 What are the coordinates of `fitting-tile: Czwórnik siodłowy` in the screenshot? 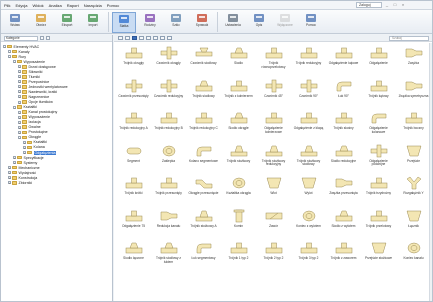 It's located at (203, 59).